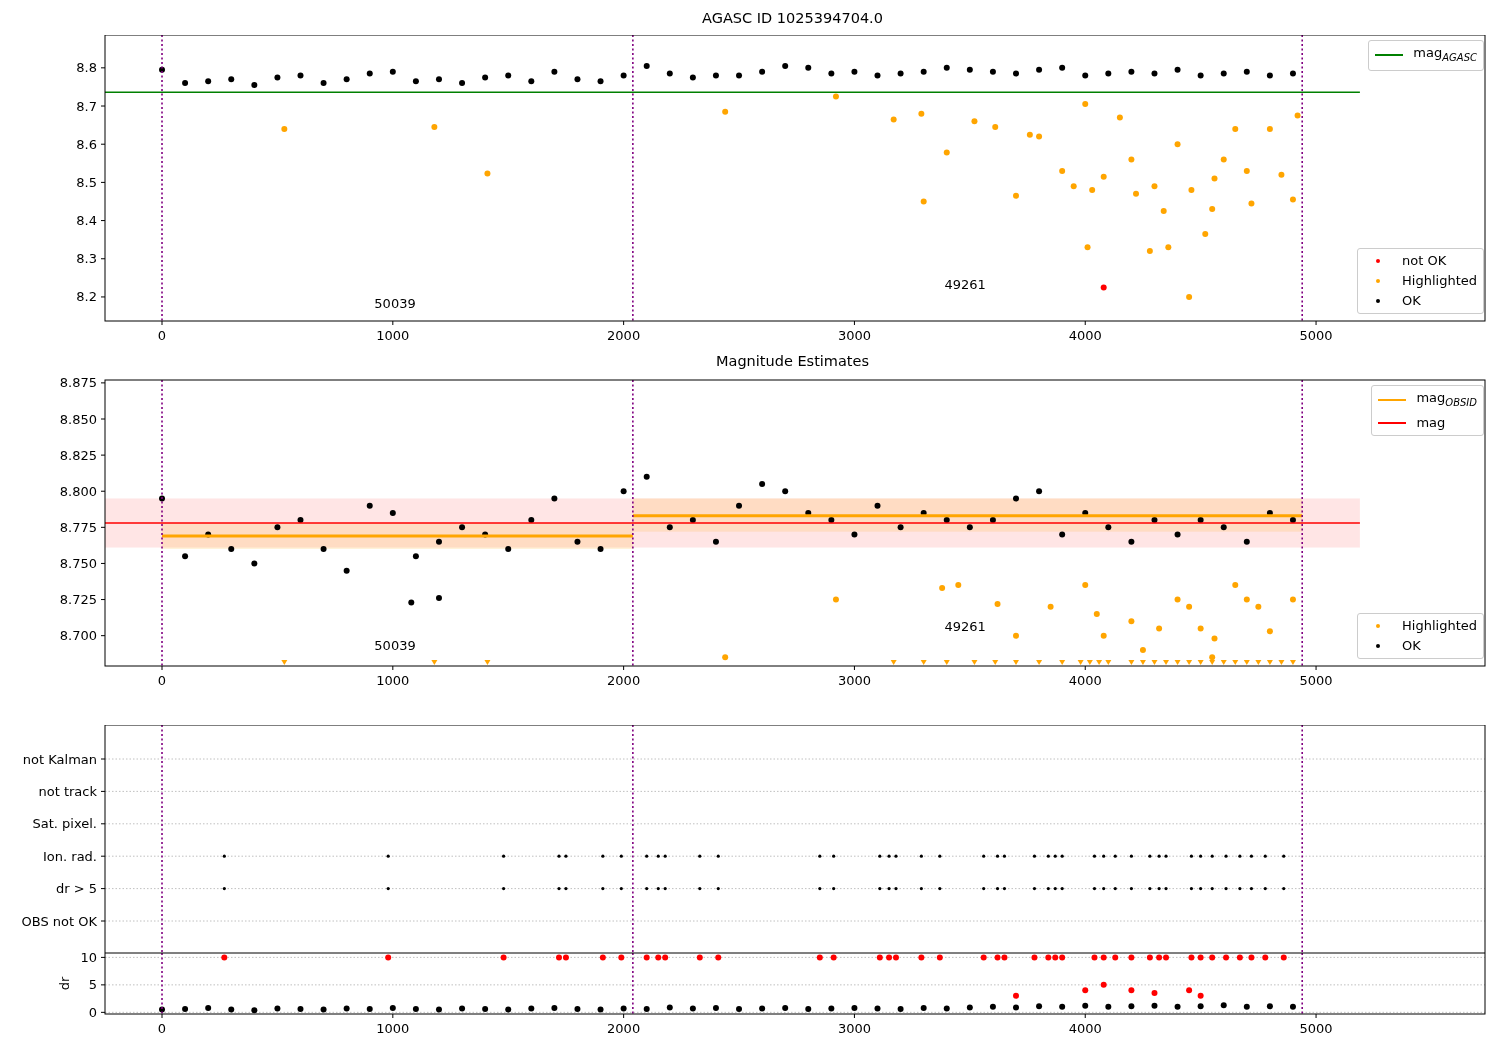 This screenshot has width=1500, height=1050. Describe the element at coordinates (92, 985) in the screenshot. I see `tick-label: 5` at that location.